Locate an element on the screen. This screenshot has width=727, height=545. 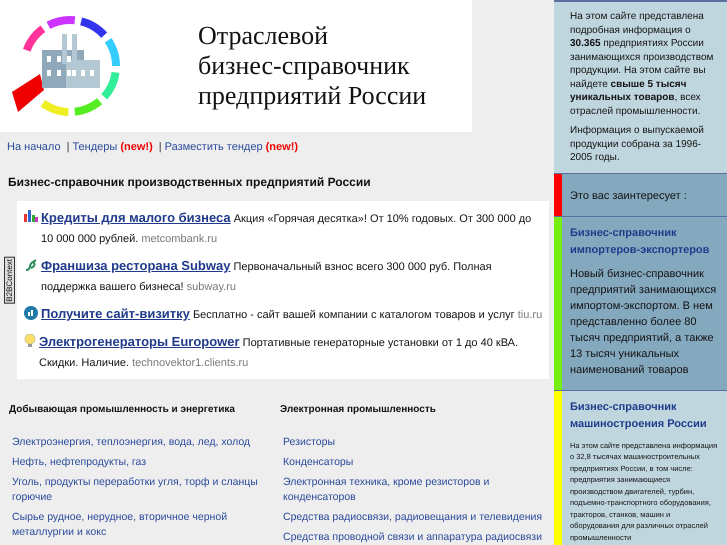
category-link: Уголь, продукты переработки угля, торф и сланцы горючие is located at coordinates (142, 490).